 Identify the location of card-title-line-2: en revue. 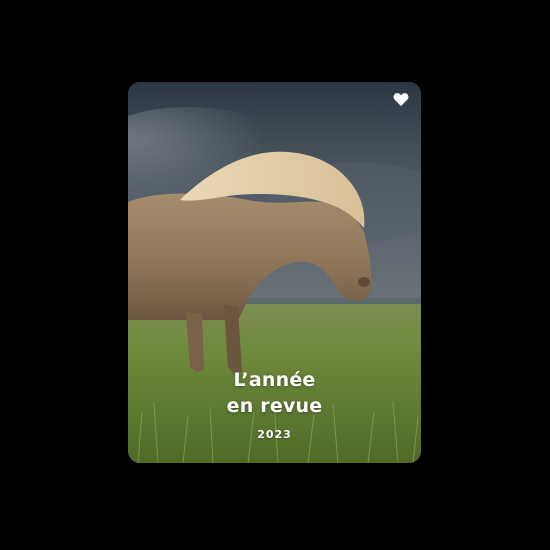
(274, 406).